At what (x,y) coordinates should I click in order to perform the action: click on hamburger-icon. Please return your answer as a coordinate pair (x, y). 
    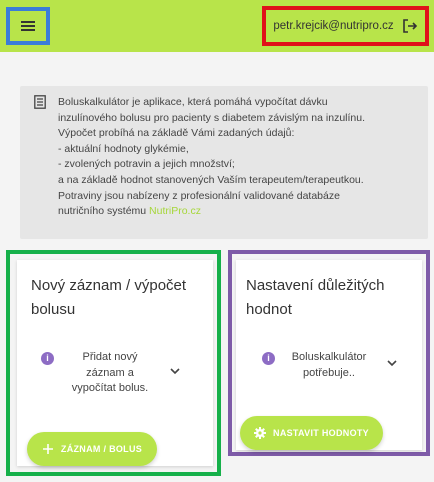
    Looking at the image, I should click on (28, 26).